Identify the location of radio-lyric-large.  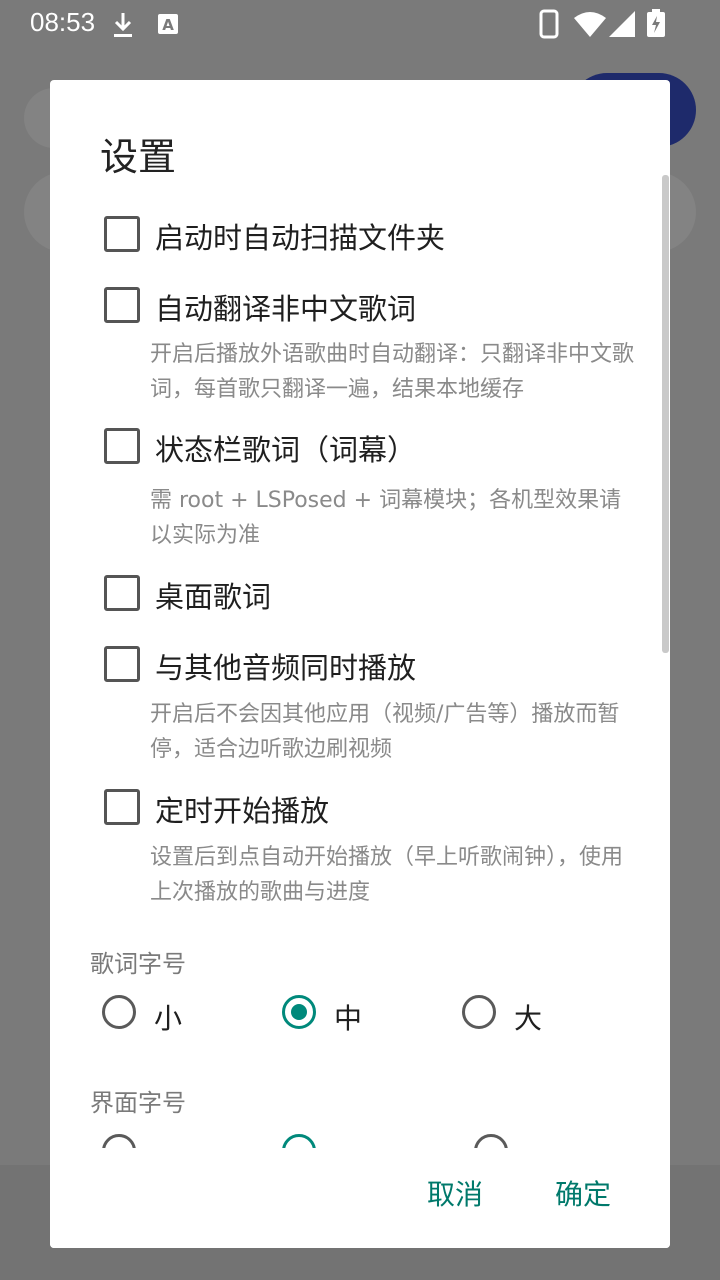
(479, 1012).